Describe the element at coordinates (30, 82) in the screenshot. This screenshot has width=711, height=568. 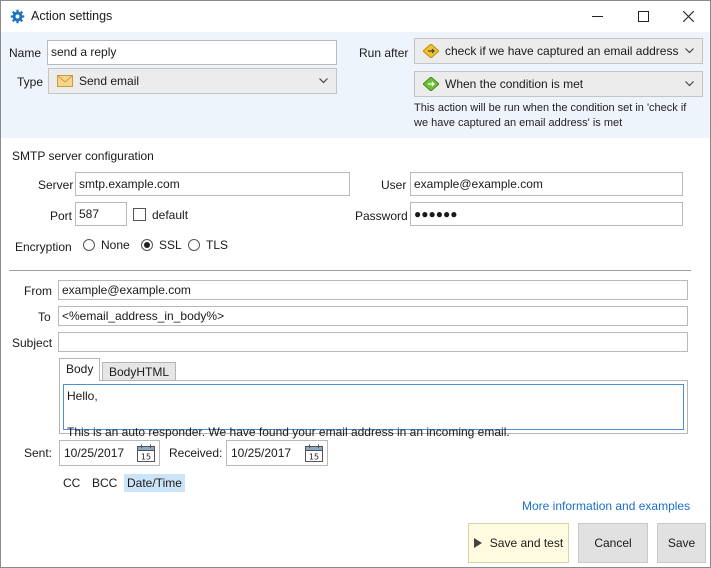
I see `type-label: Type` at that location.